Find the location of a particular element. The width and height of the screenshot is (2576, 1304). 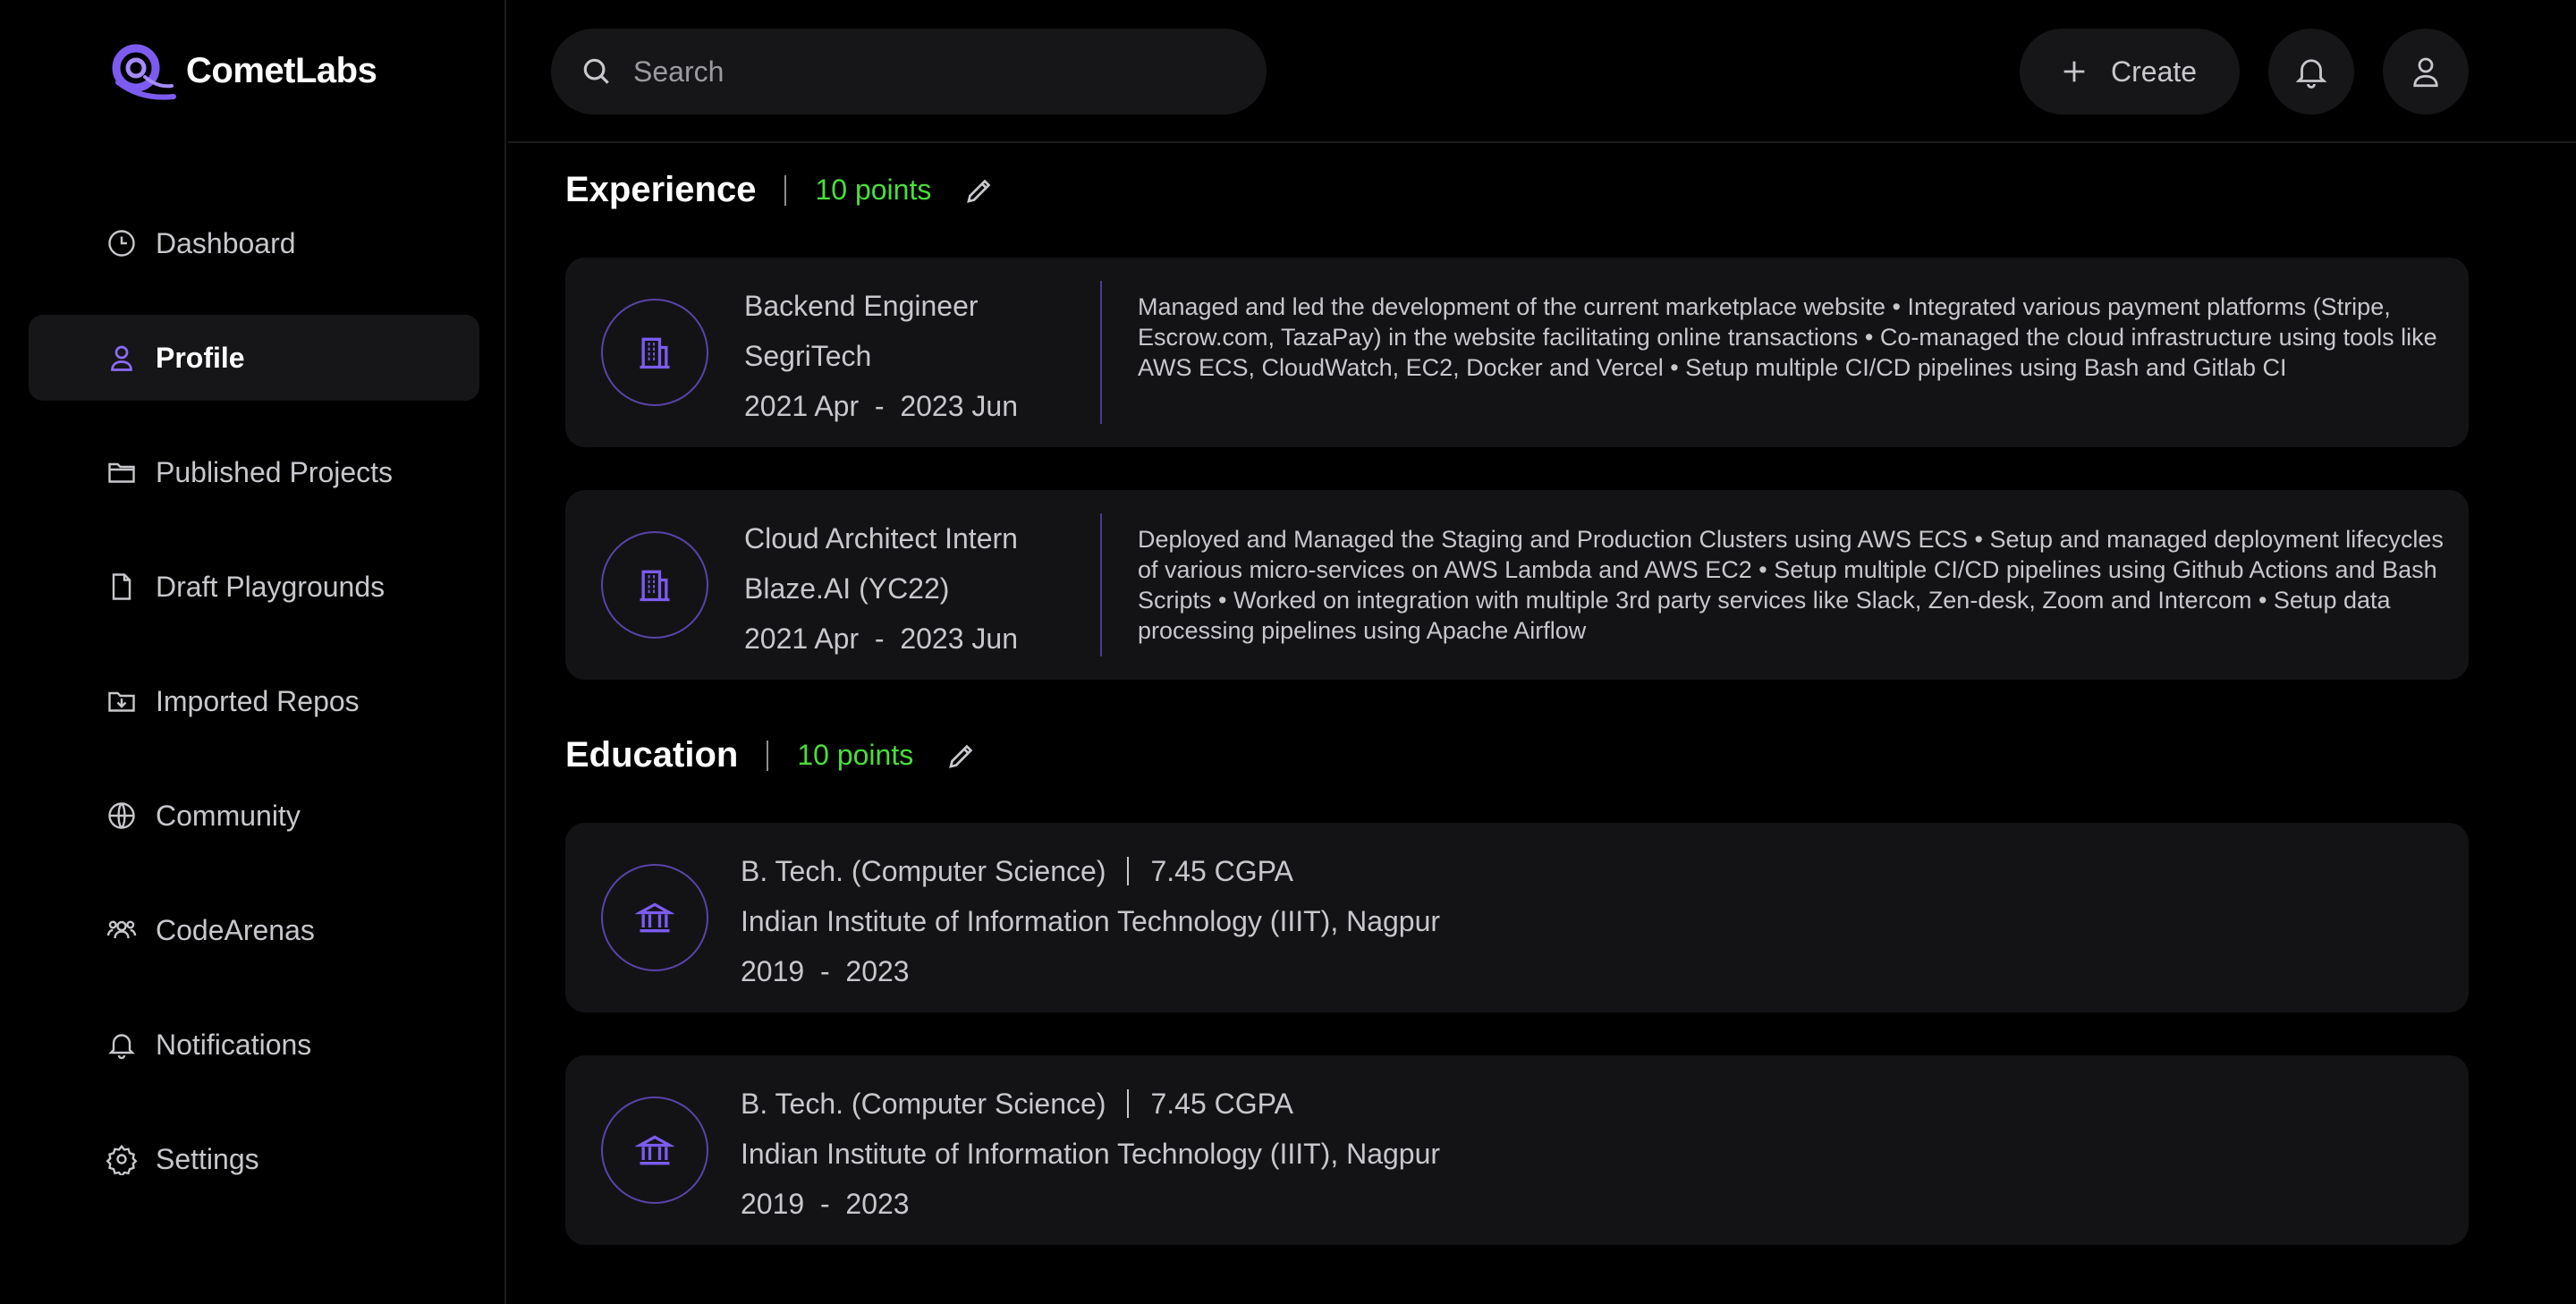

sidebar-item-label: CodeArenas is located at coordinates (235, 930).